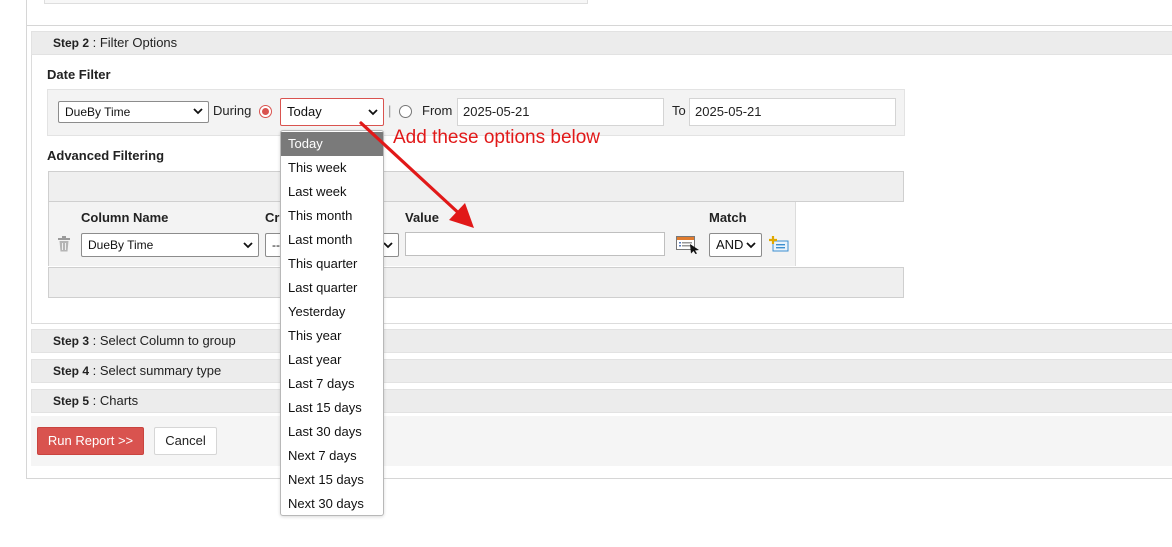  I want to click on annotation-text: Add these options below, so click(497, 137).